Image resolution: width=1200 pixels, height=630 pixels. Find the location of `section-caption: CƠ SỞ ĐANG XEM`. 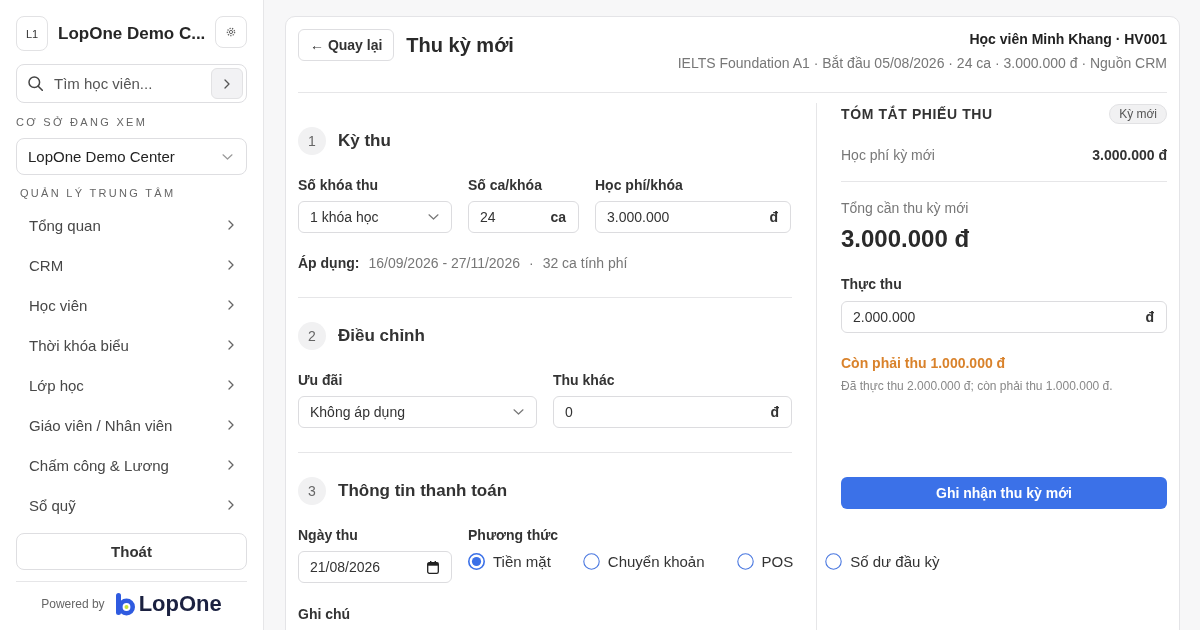

section-caption: CƠ SỞ ĐANG XEM is located at coordinates (82, 122).